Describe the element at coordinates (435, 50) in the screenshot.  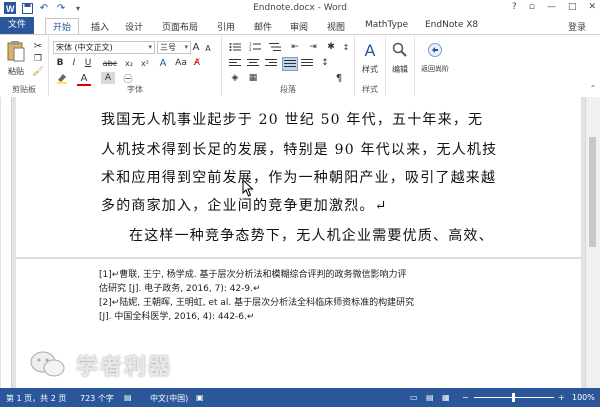
I see `return-icon` at that location.